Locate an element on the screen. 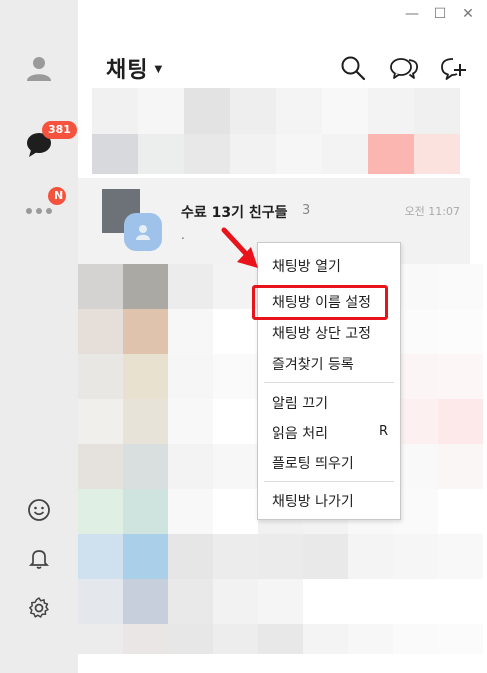 The image size is (487, 673). member-count: 3 is located at coordinates (306, 210).